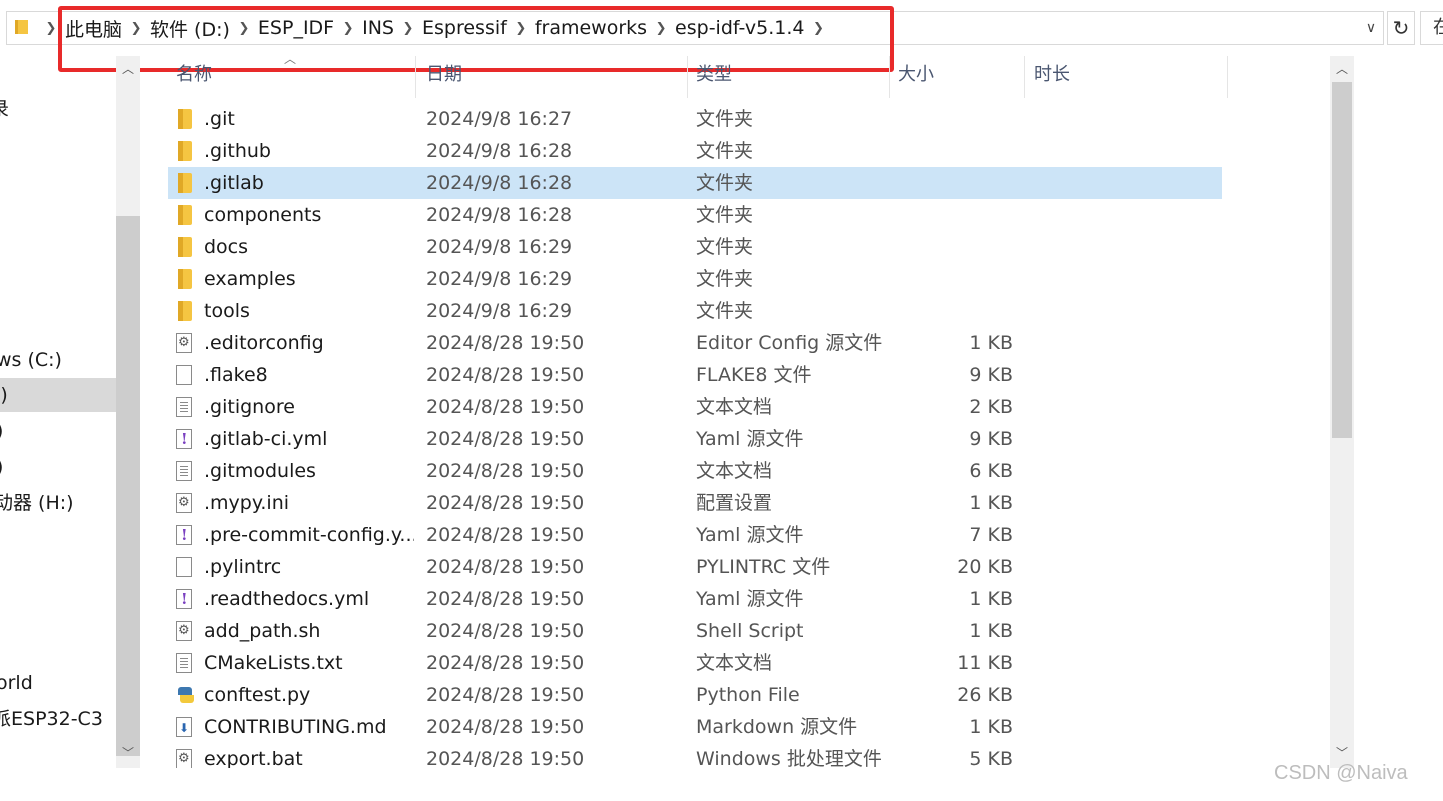  What do you see at coordinates (264, 343) in the screenshot?
I see `file-name: .editorconfig` at bounding box center [264, 343].